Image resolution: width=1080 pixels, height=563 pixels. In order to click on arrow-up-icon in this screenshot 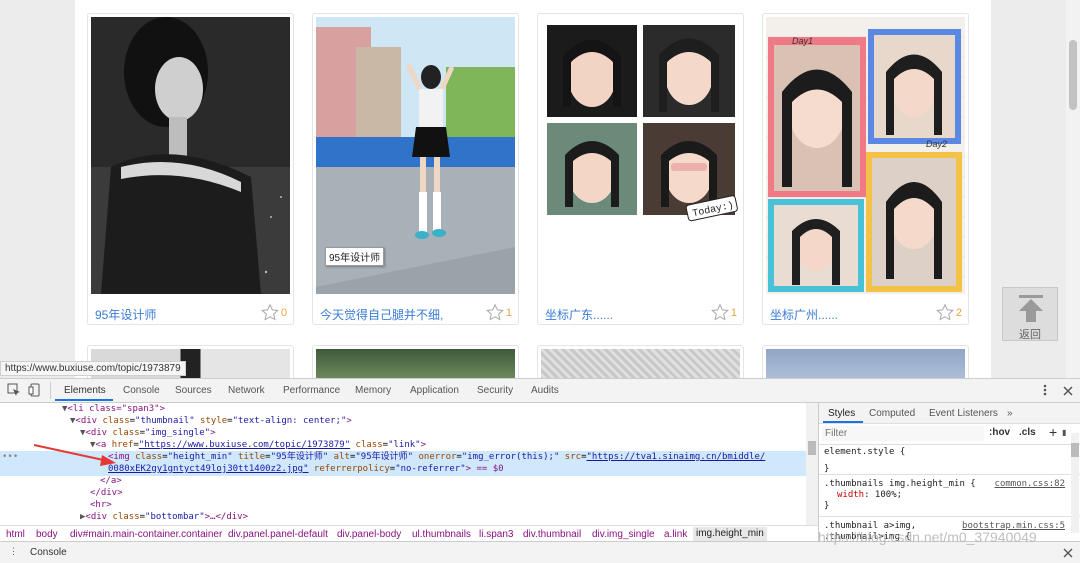, I will do `click(1031, 308)`.